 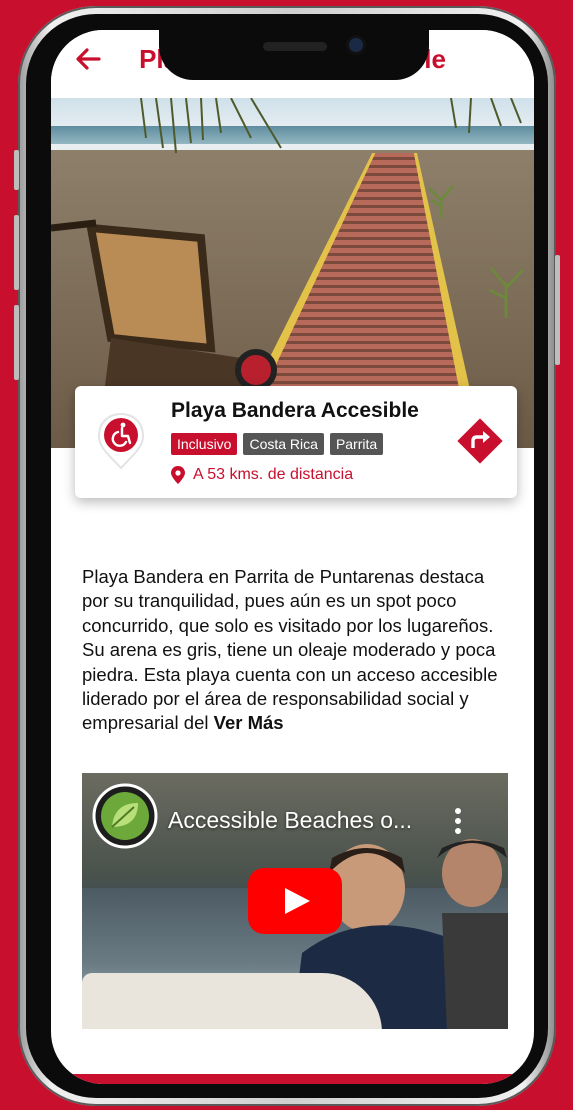 What do you see at coordinates (331, 126) in the screenshot?
I see `palm-leaves` at bounding box center [331, 126].